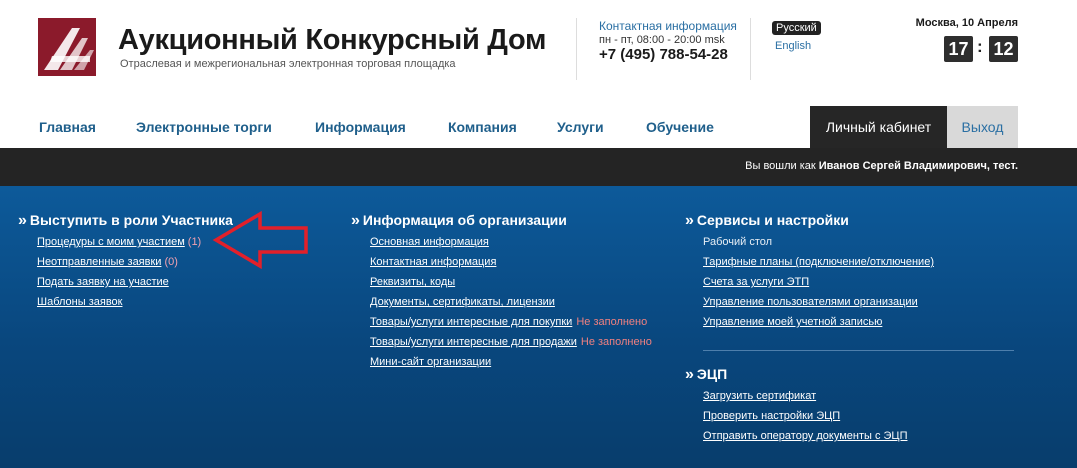 The height and width of the screenshot is (468, 1077). What do you see at coordinates (958, 49) in the screenshot?
I see `clock-hours: 17` at bounding box center [958, 49].